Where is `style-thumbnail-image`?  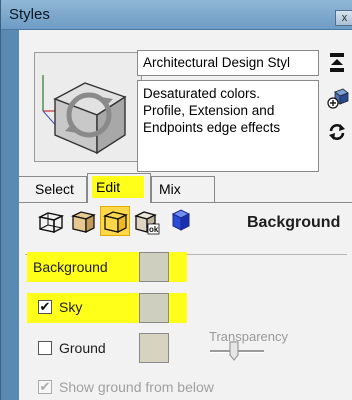
style-thumbnail-image is located at coordinates (84, 115).